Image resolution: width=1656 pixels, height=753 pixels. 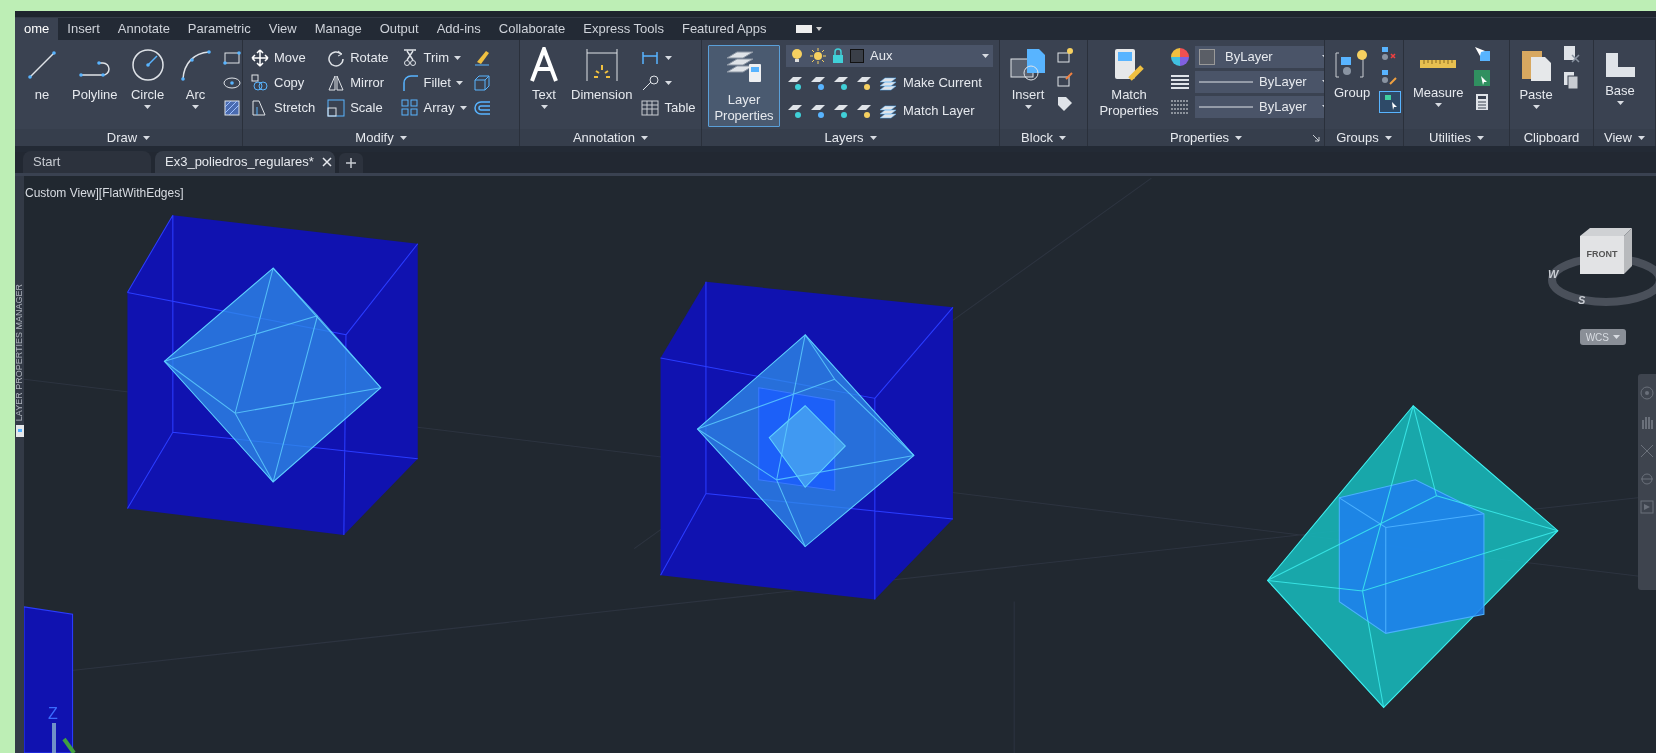 What do you see at coordinates (358, 107) in the screenshot?
I see `modify-tool-button: Scale` at bounding box center [358, 107].